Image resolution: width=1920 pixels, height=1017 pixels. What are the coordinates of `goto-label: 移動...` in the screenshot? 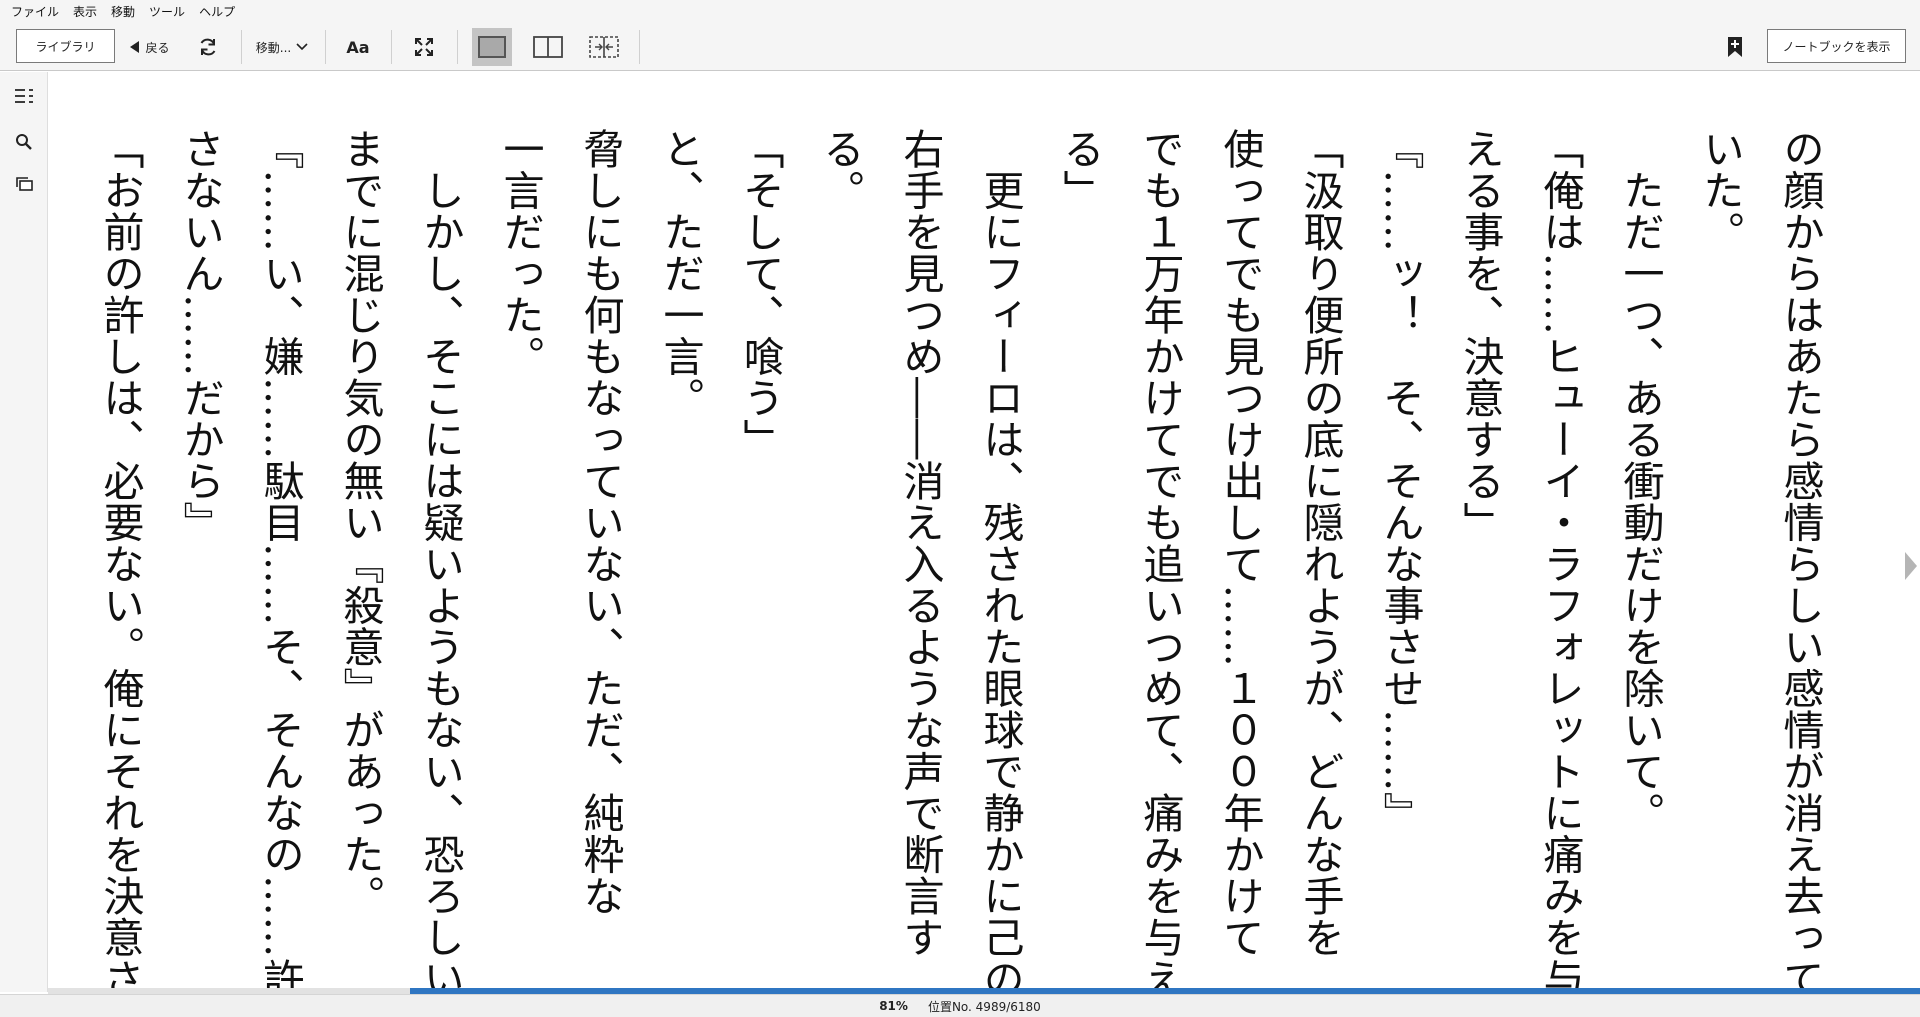 It's located at (273, 47).